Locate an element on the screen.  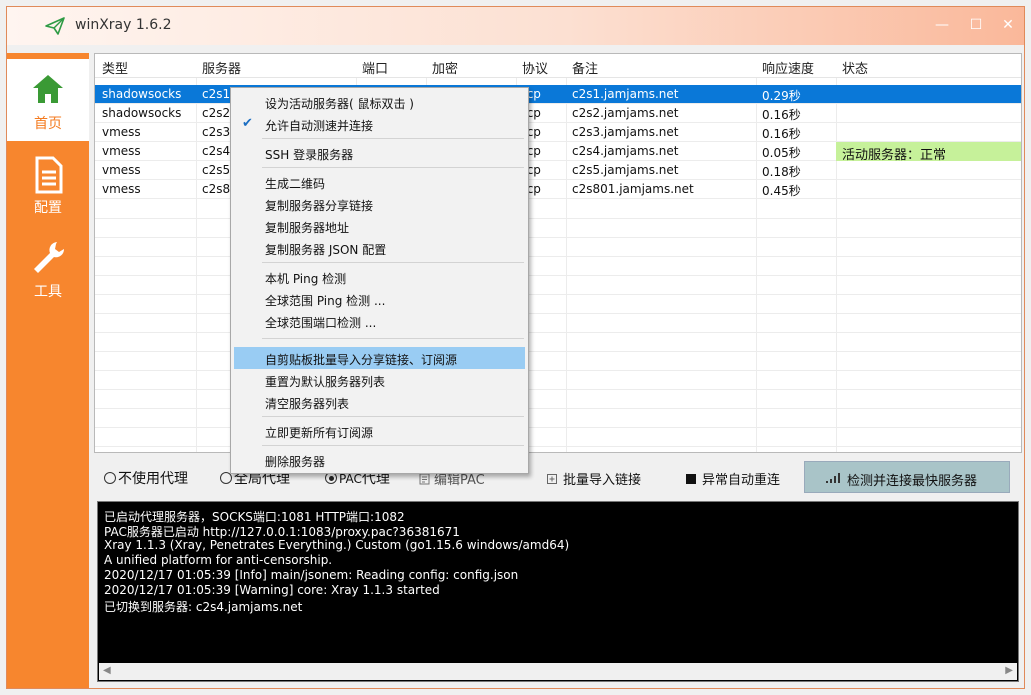
batch-import-button: 批量导入链接 is located at coordinates (594, 478).